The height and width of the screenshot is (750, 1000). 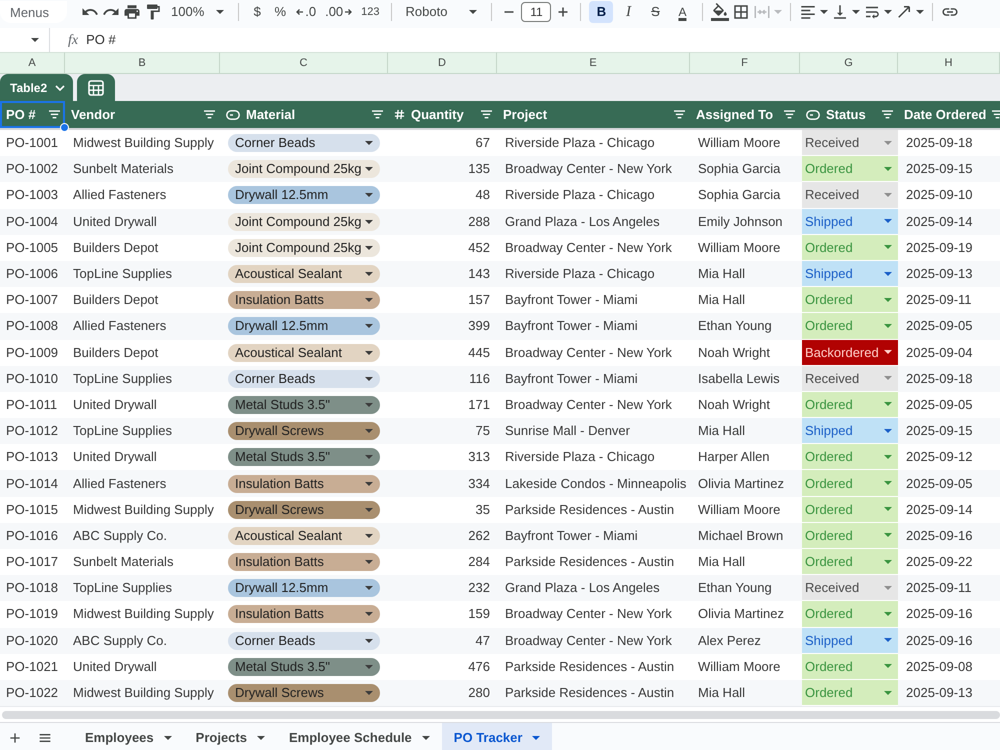 I want to click on column-letter: E, so click(x=593, y=63).